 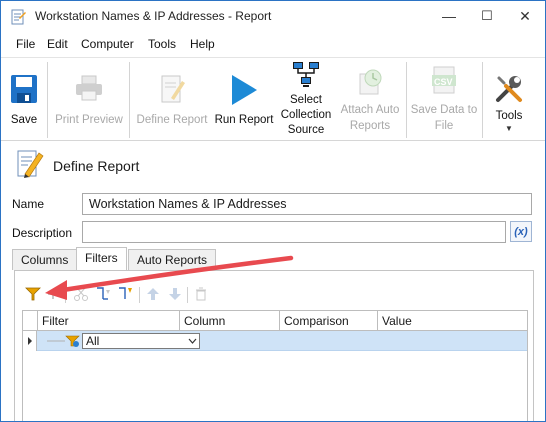 What do you see at coordinates (370, 126) in the screenshot?
I see `attach-label-line2: Reports` at bounding box center [370, 126].